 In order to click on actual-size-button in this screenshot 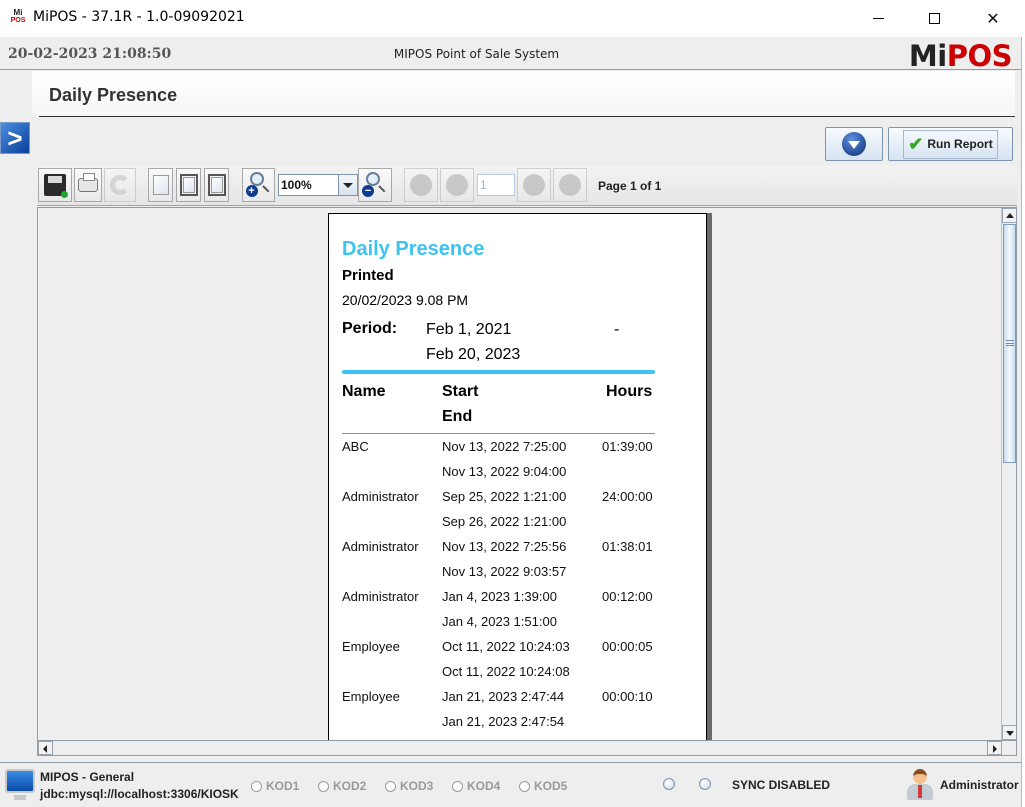, I will do `click(160, 185)`.